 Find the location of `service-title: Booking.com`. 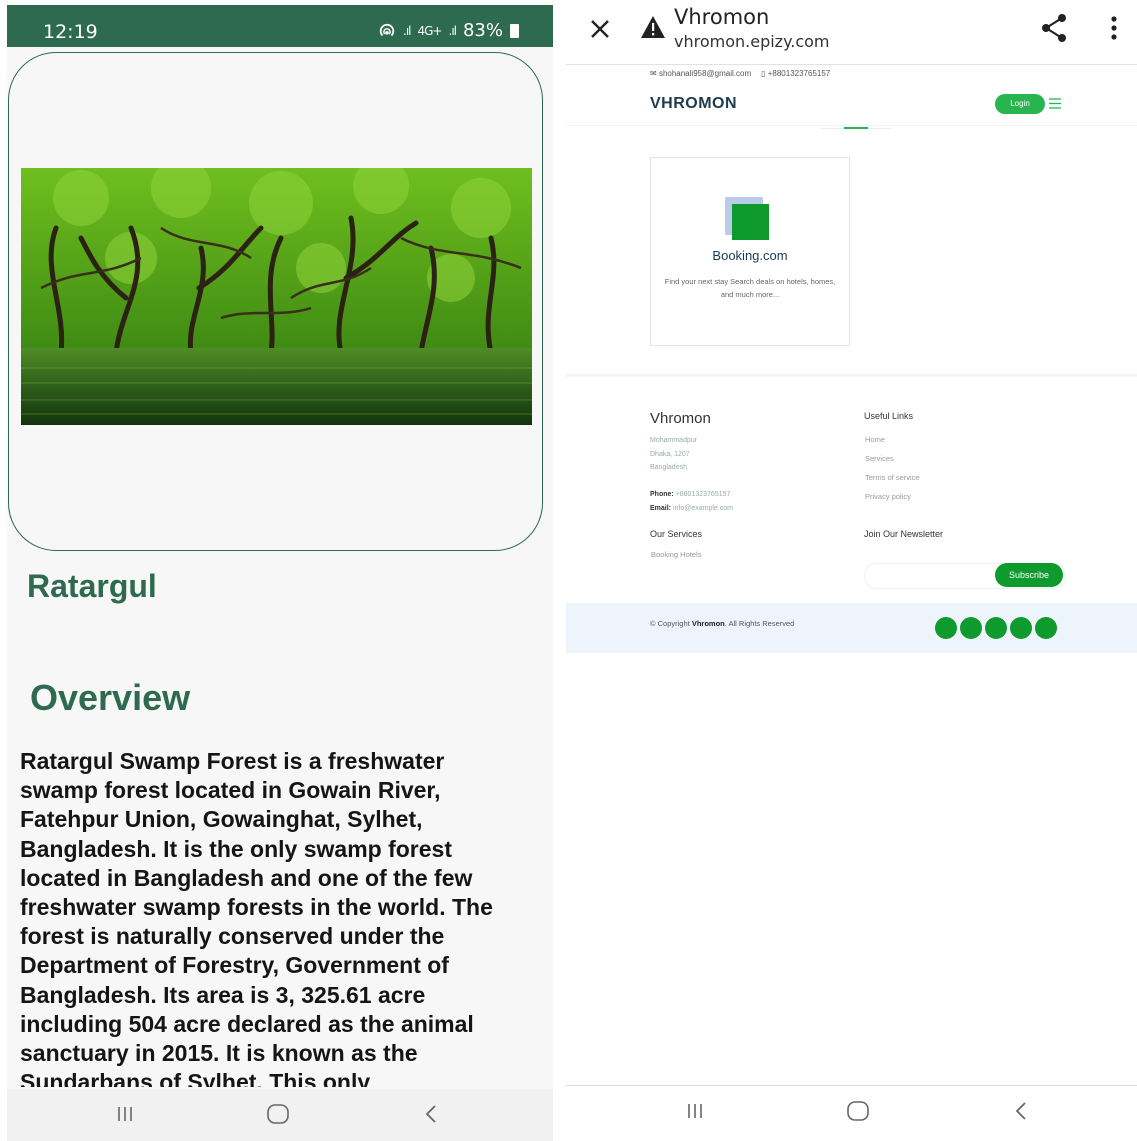

service-title: Booking.com is located at coordinates (750, 255).